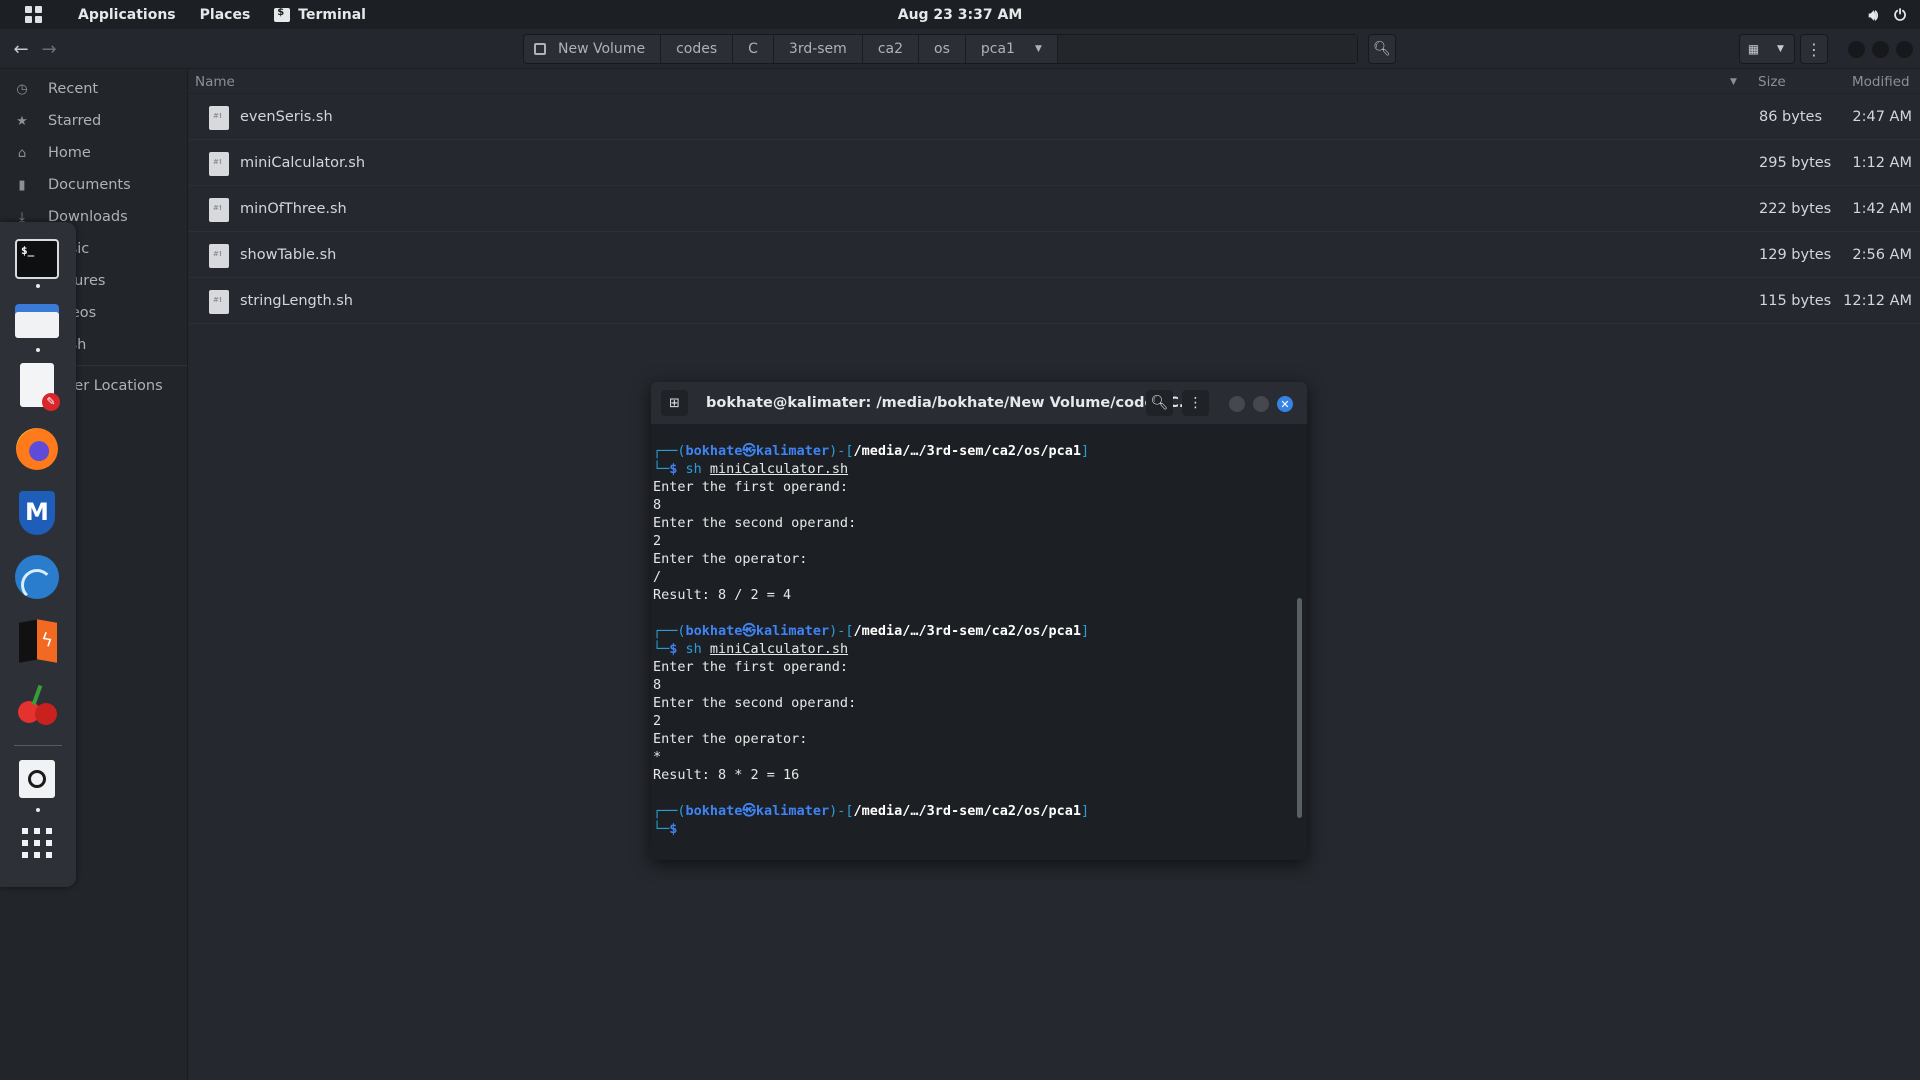  Describe the element at coordinates (1904, 49) in the screenshot. I see `close-button` at that location.